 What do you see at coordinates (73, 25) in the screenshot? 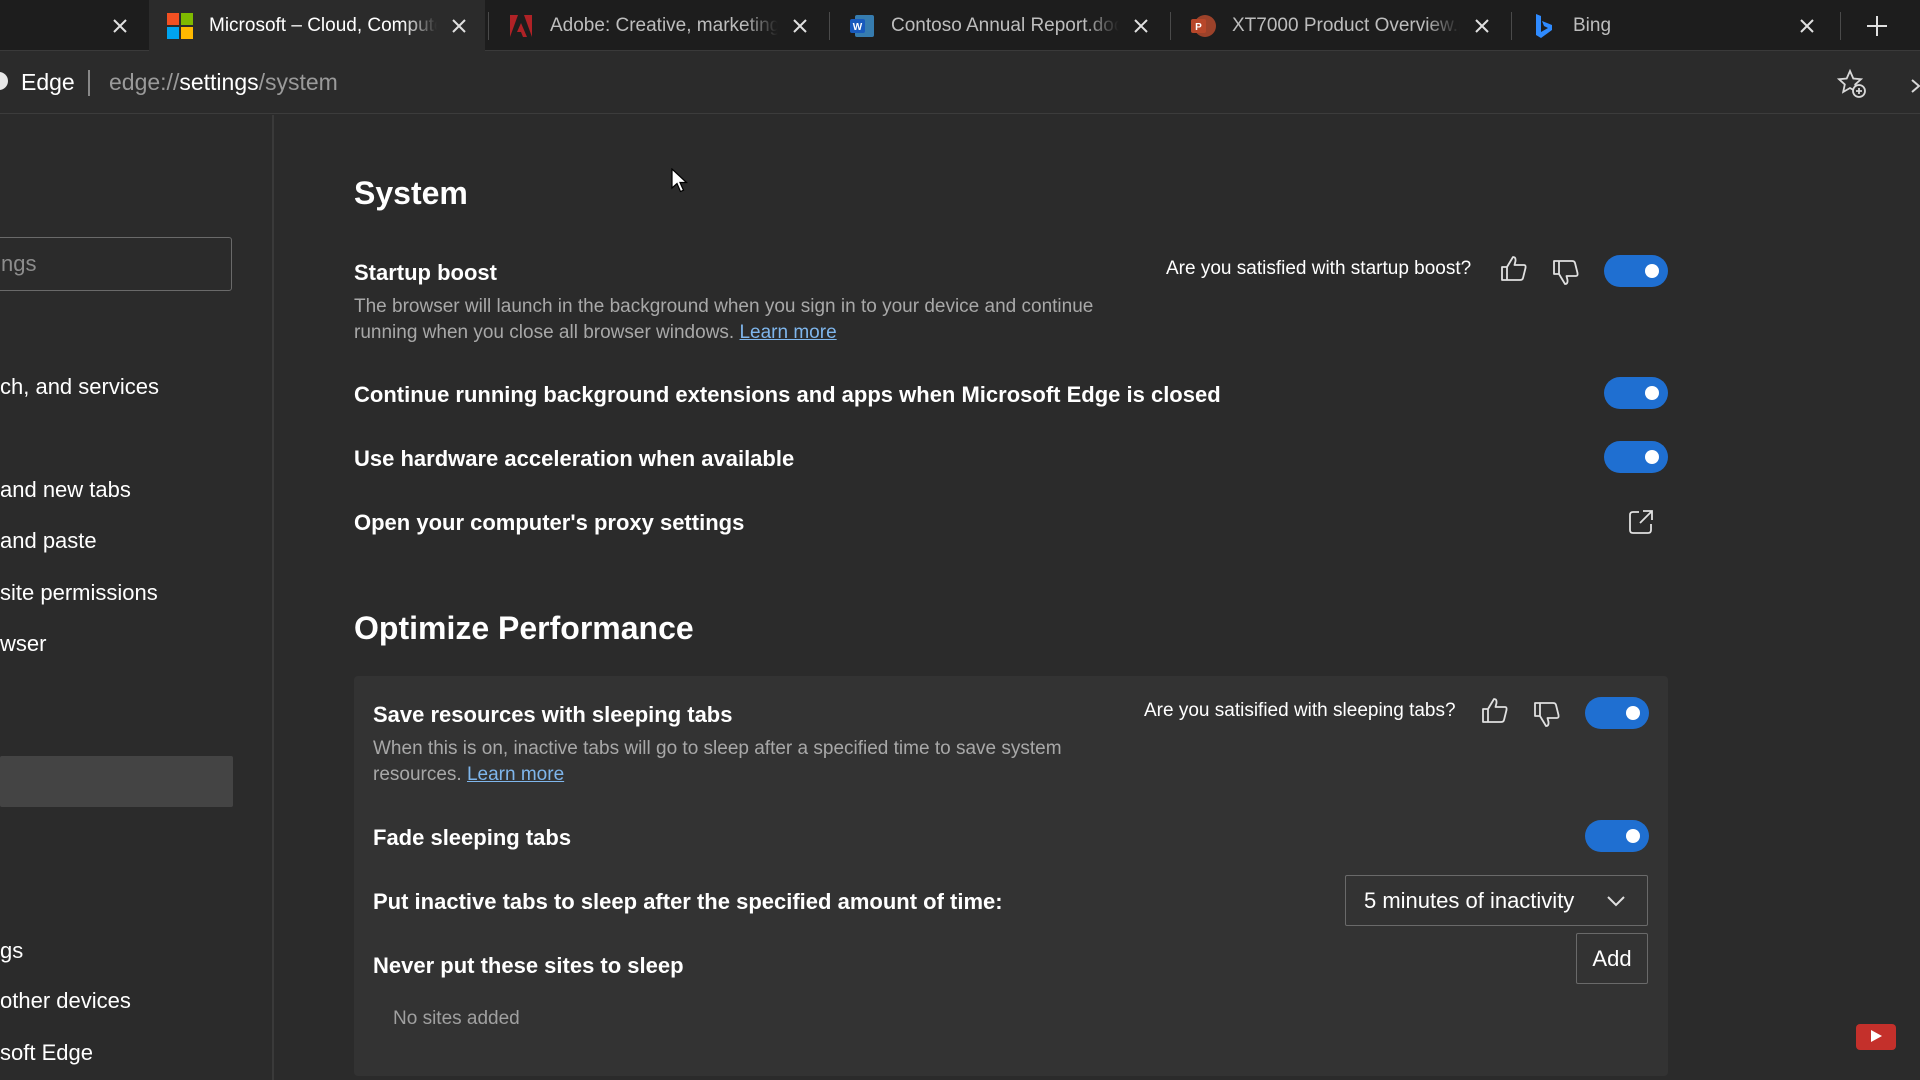
I see `tab-partial` at bounding box center [73, 25].